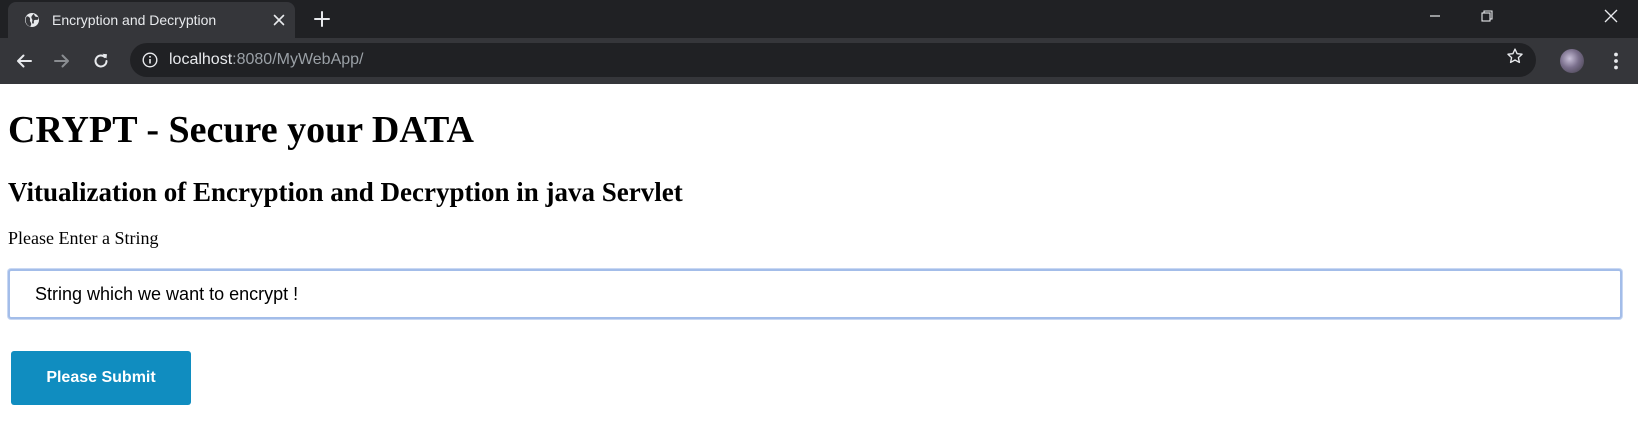 The width and height of the screenshot is (1638, 429). Describe the element at coordinates (1616, 61) in the screenshot. I see `kebab-menu-icon` at that location.